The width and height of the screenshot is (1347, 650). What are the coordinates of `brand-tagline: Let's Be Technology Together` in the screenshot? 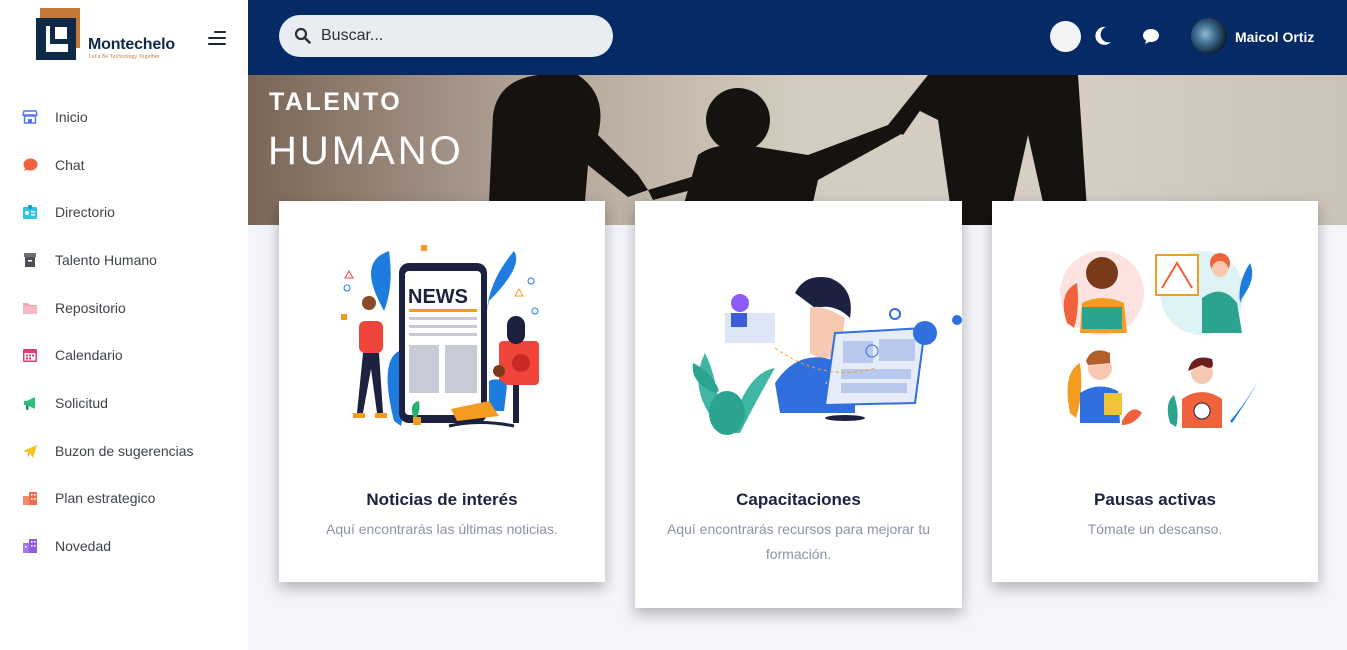 It's located at (124, 57).